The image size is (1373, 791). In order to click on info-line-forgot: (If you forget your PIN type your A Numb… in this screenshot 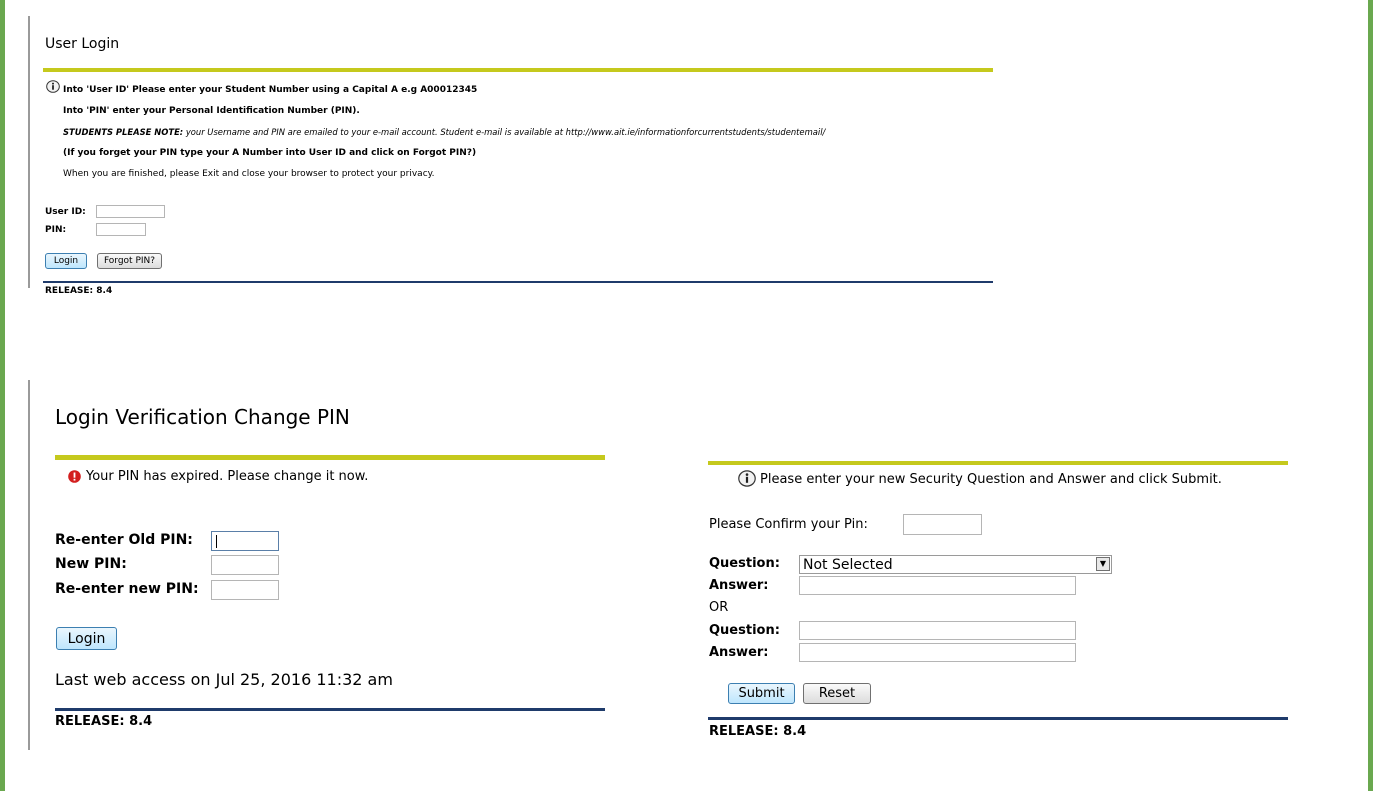, I will do `click(270, 153)`.